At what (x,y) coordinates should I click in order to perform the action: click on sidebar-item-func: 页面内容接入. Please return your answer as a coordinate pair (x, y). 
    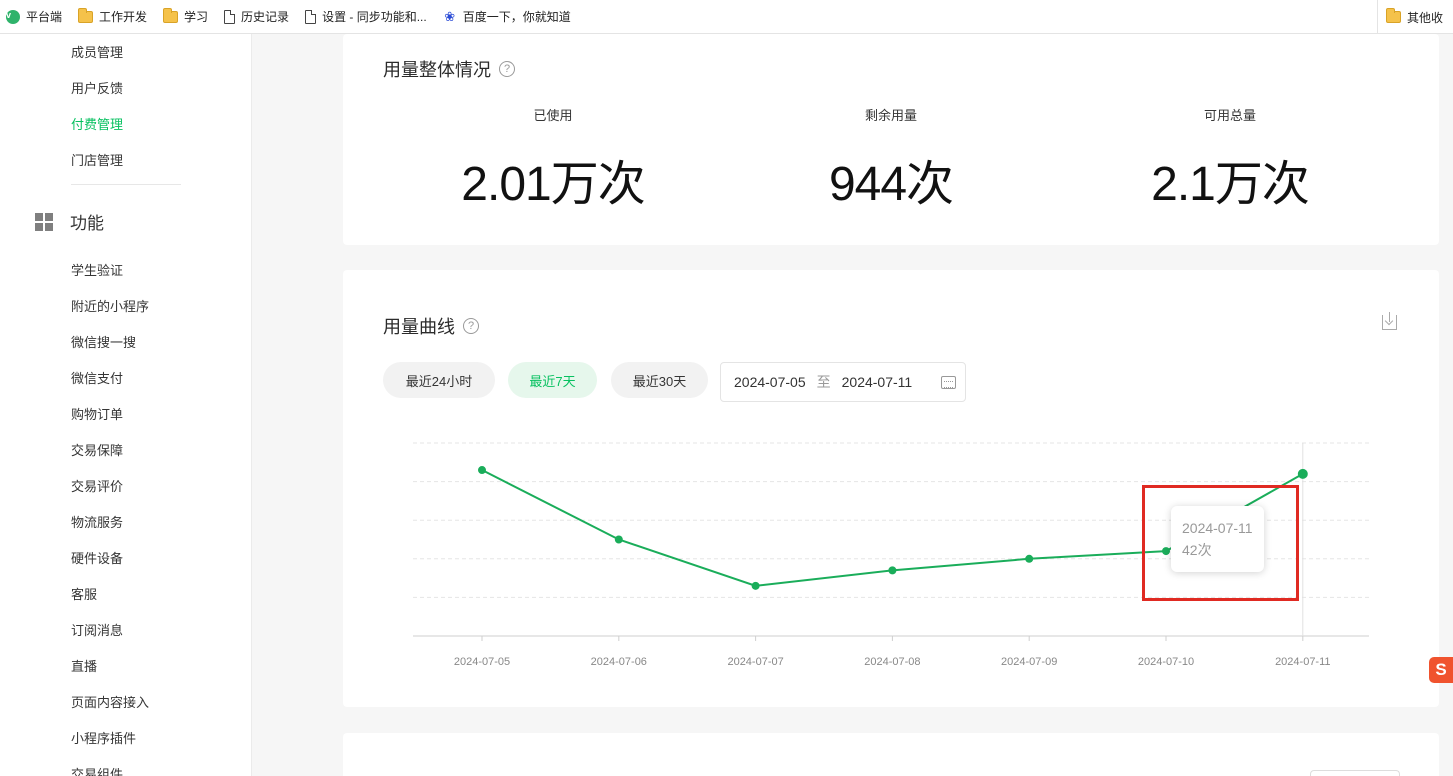
    Looking at the image, I should click on (110, 703).